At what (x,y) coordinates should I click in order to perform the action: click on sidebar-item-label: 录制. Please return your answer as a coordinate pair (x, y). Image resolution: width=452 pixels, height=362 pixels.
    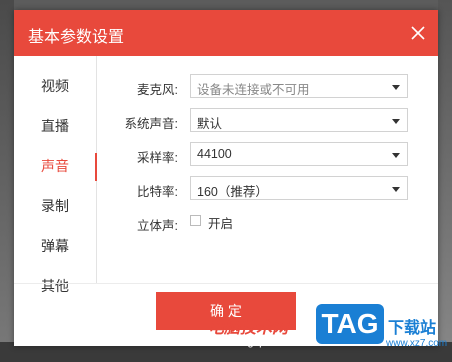
    Looking at the image, I should click on (55, 206).